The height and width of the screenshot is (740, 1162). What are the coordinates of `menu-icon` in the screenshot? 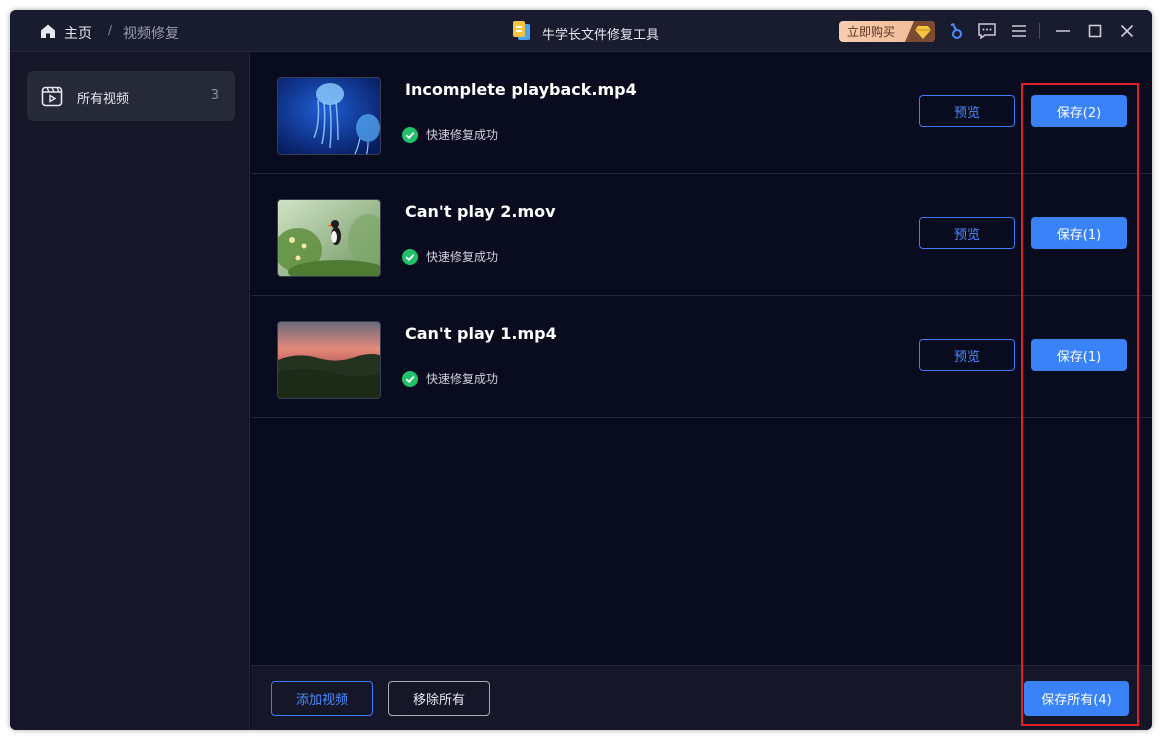 It's located at (1019, 31).